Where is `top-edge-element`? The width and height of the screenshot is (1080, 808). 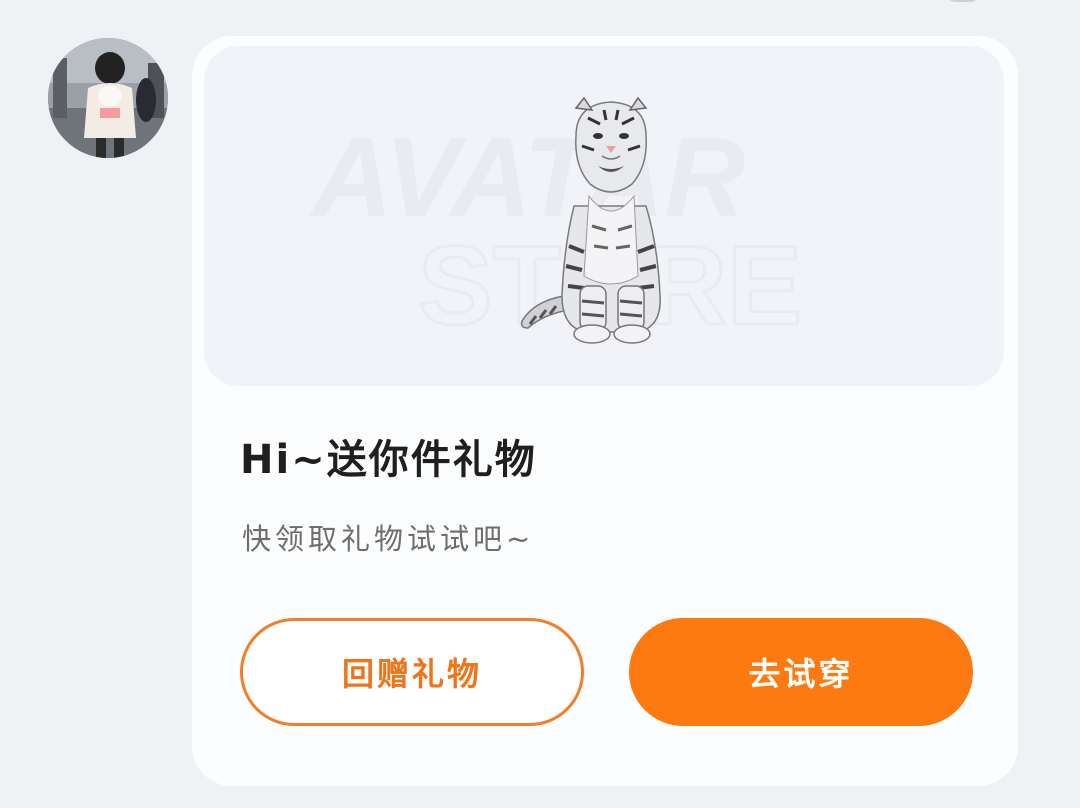 top-edge-element is located at coordinates (963, 1).